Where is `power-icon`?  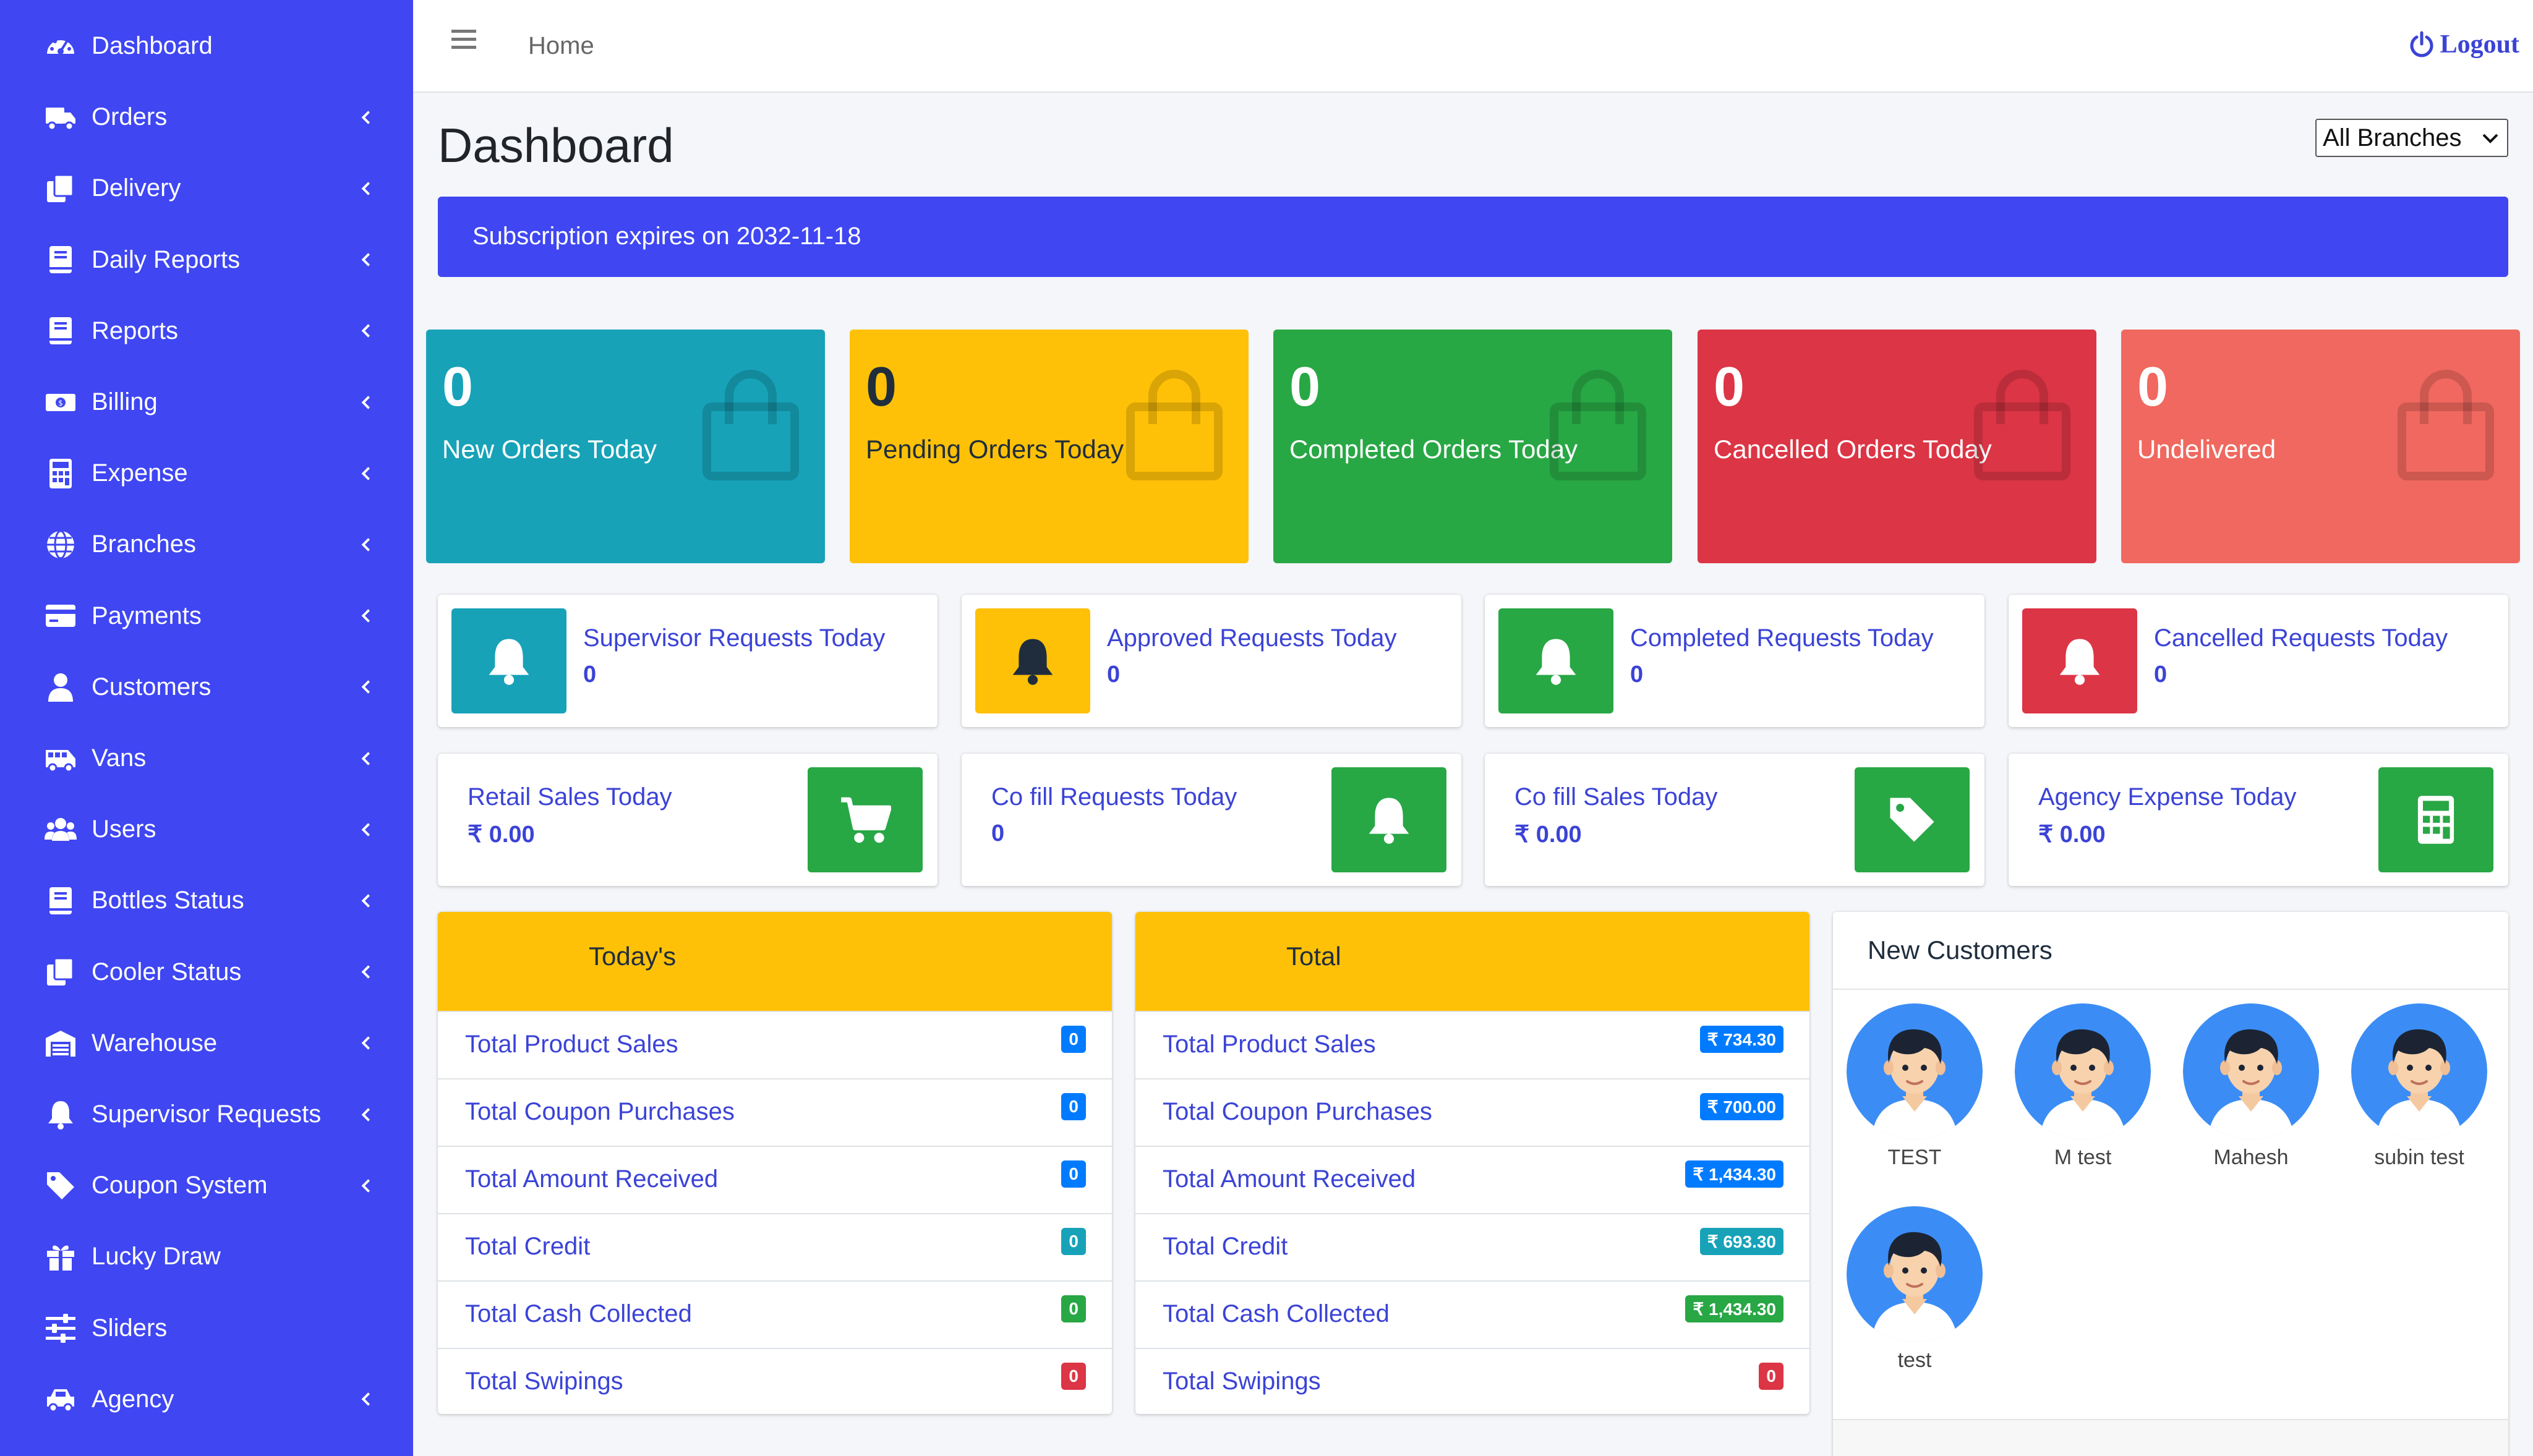
power-icon is located at coordinates (2421, 44).